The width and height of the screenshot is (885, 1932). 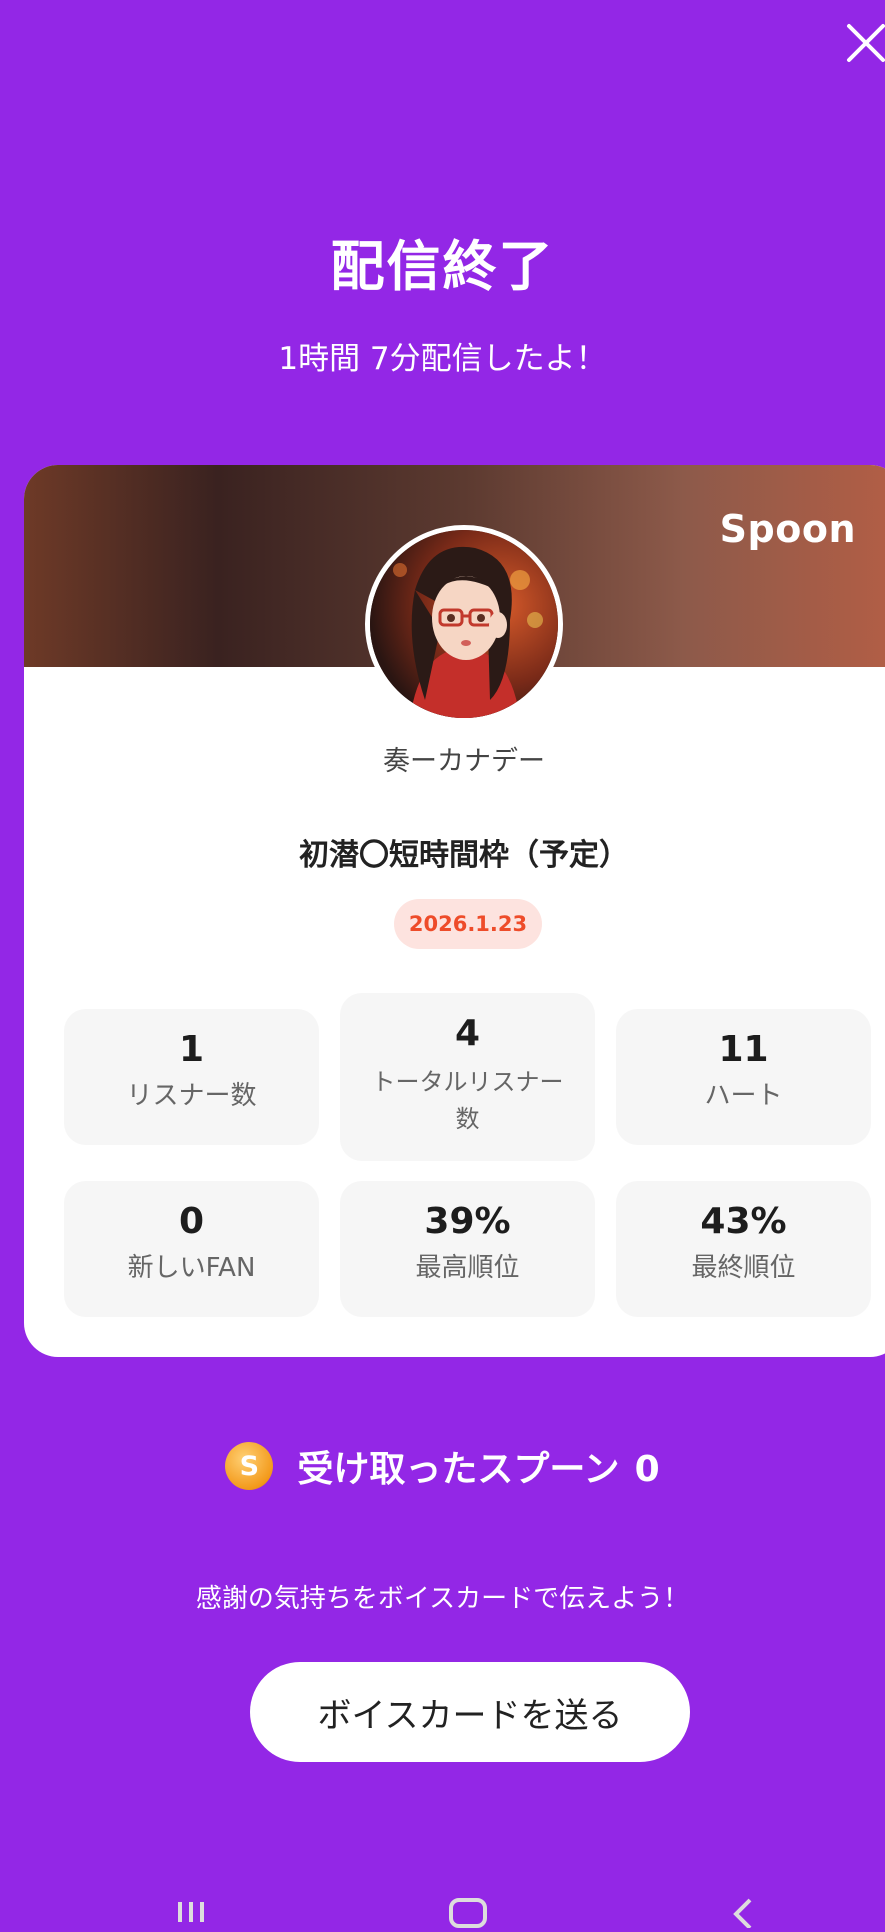 What do you see at coordinates (468, 924) in the screenshot?
I see `date-badge: 2026.1.23` at bounding box center [468, 924].